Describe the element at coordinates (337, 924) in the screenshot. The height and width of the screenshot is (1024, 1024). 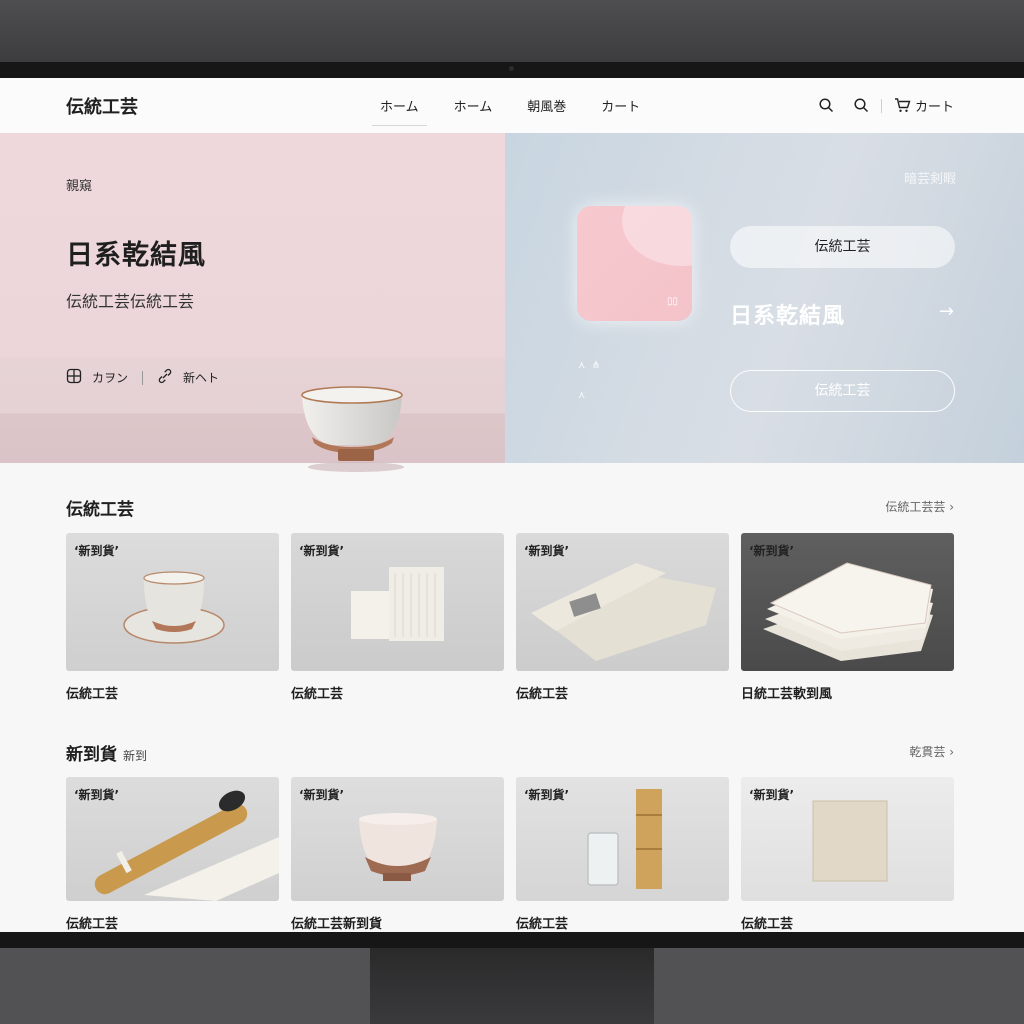
I see `product-title: 伝統工芸新到貨` at that location.